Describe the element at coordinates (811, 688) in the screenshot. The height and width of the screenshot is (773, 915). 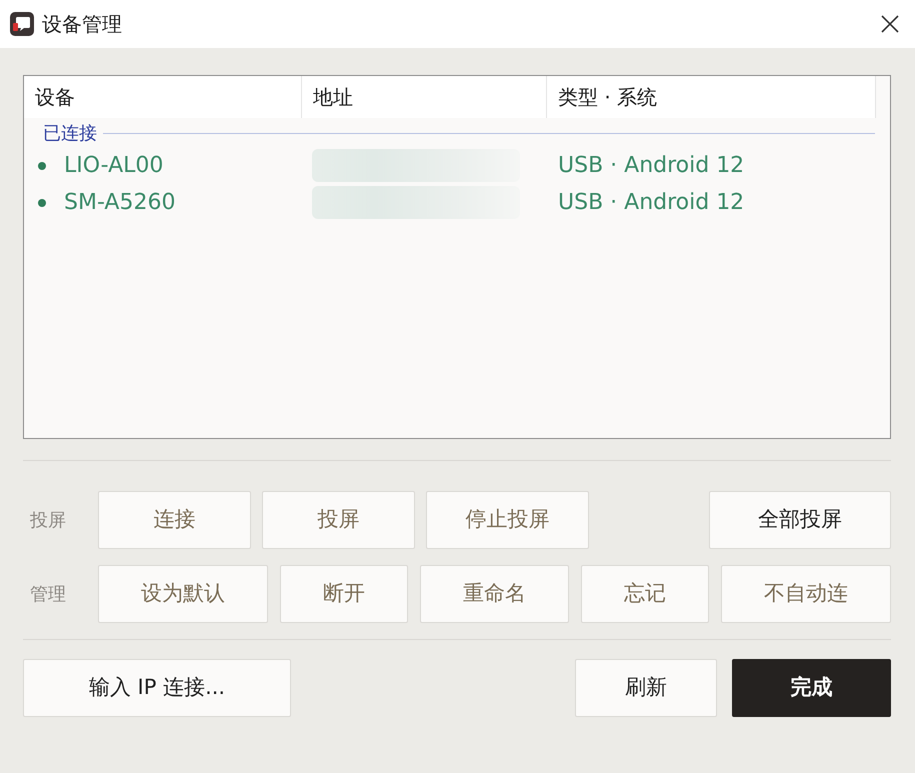
I see `done-button: 完成` at that location.